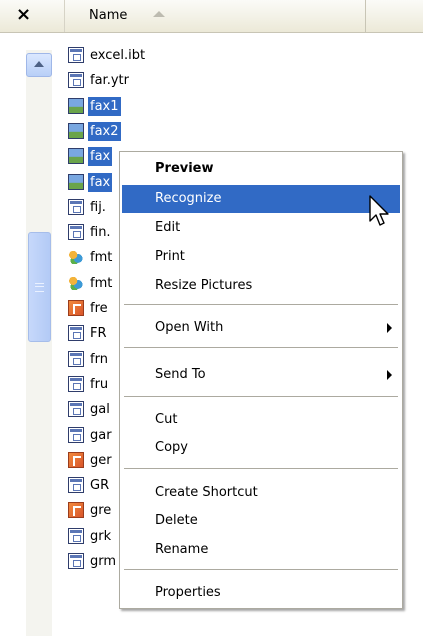 The height and width of the screenshot is (636, 423). I want to click on file-name: frn, so click(99, 359).